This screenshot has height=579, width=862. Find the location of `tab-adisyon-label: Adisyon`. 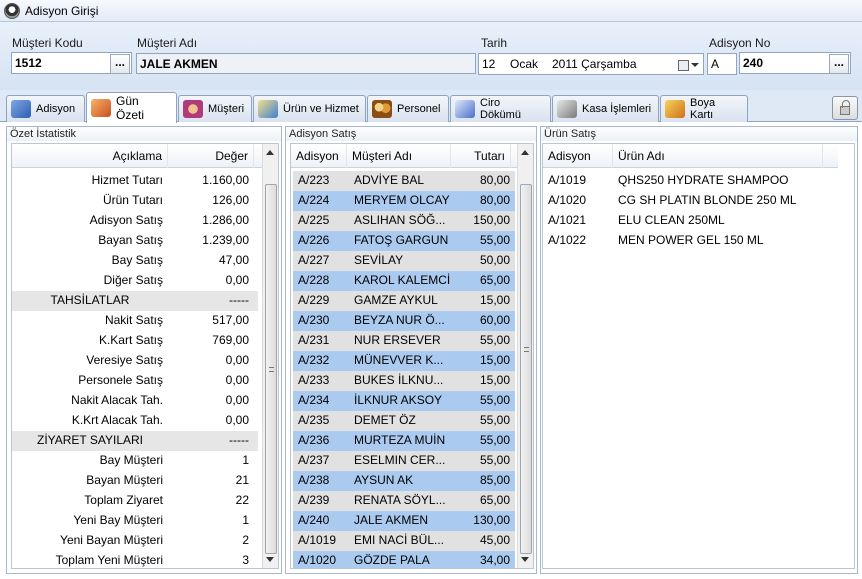

tab-adisyon-label: Adisyon is located at coordinates (56, 109).